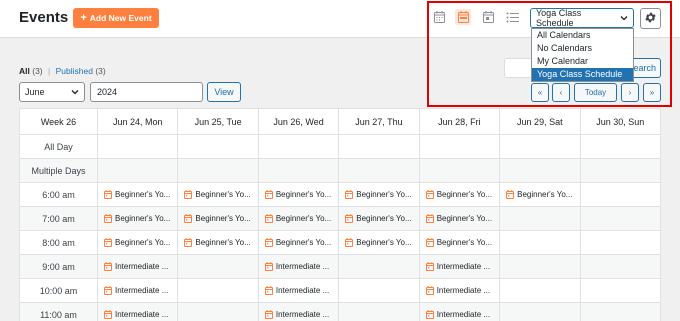  I want to click on add-new-event-button: + Add New Event, so click(116, 18).